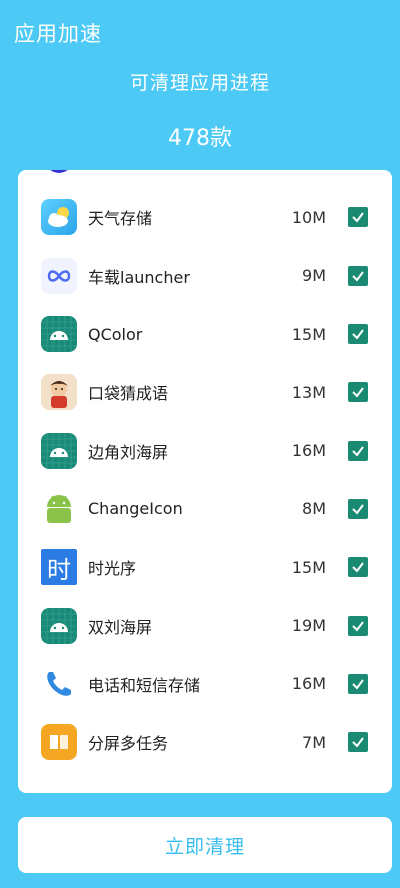 The image size is (400, 888). I want to click on infinity-icon, so click(59, 275).